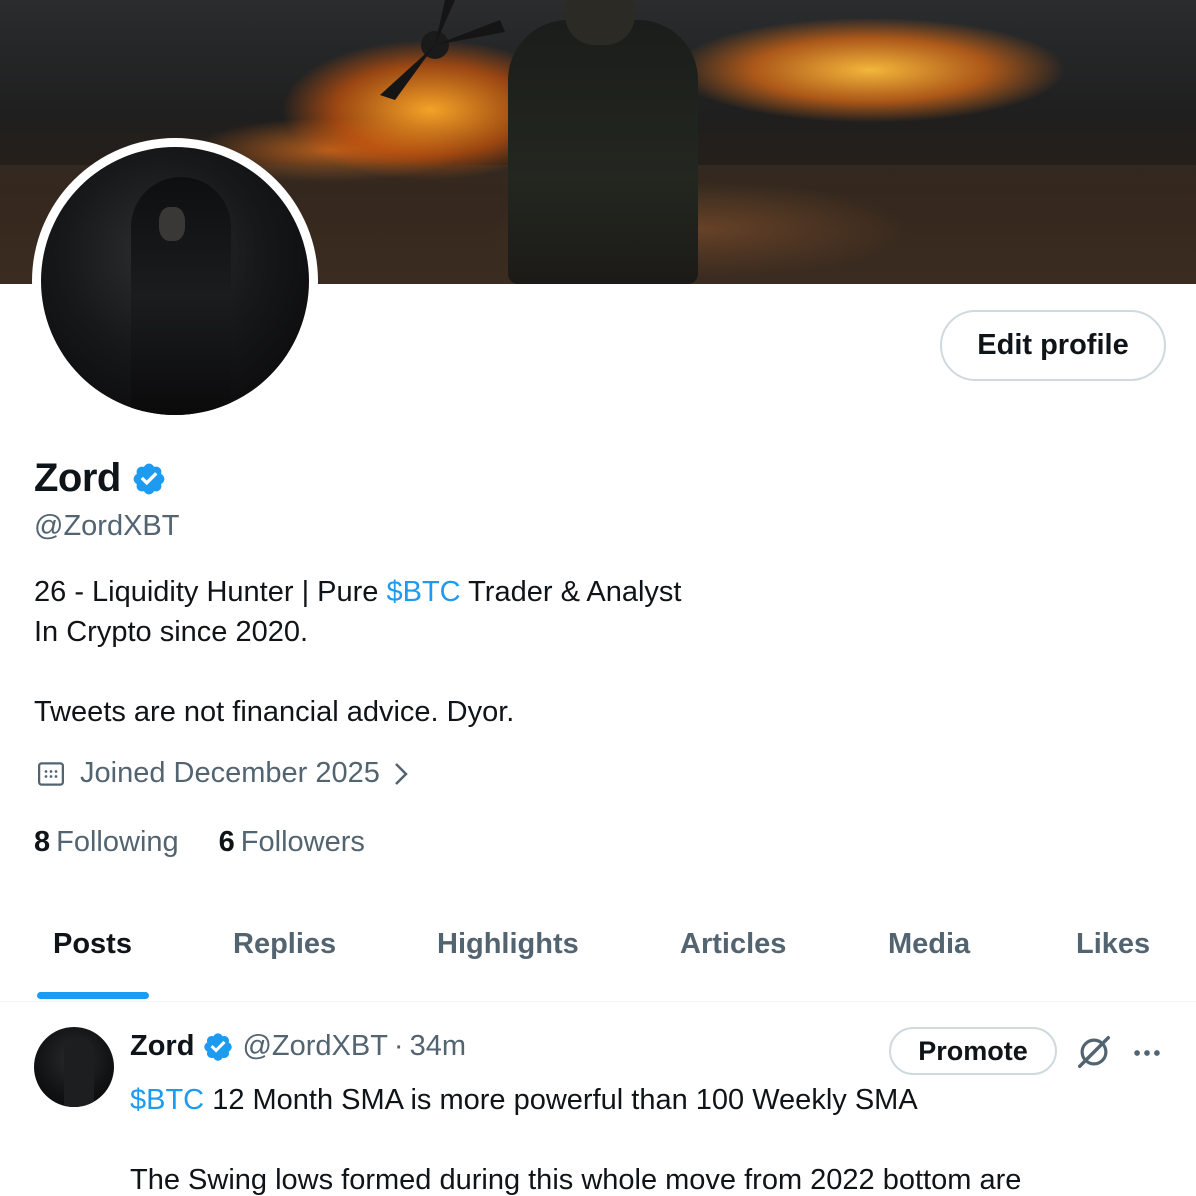 The image size is (1196, 1196). Describe the element at coordinates (733, 944) in the screenshot. I see `tab-articles: Articles` at that location.